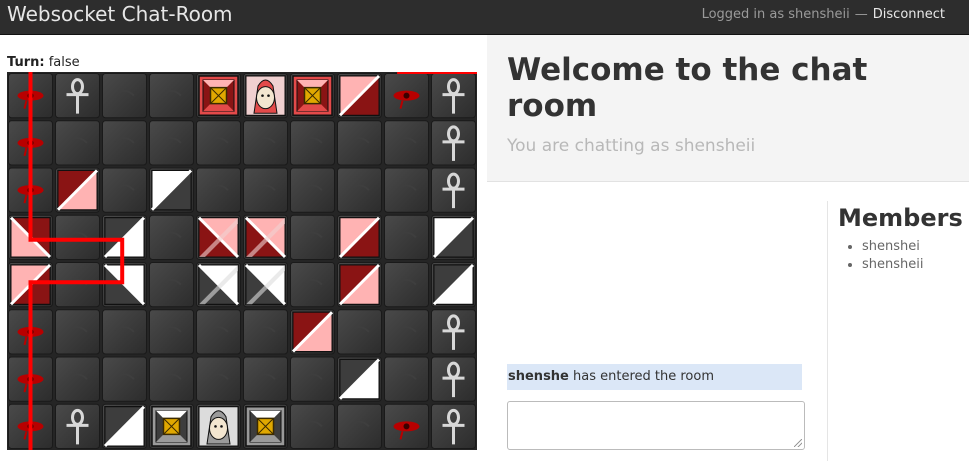  What do you see at coordinates (909, 14) in the screenshot?
I see `disconnect-link: Disconnect` at bounding box center [909, 14].